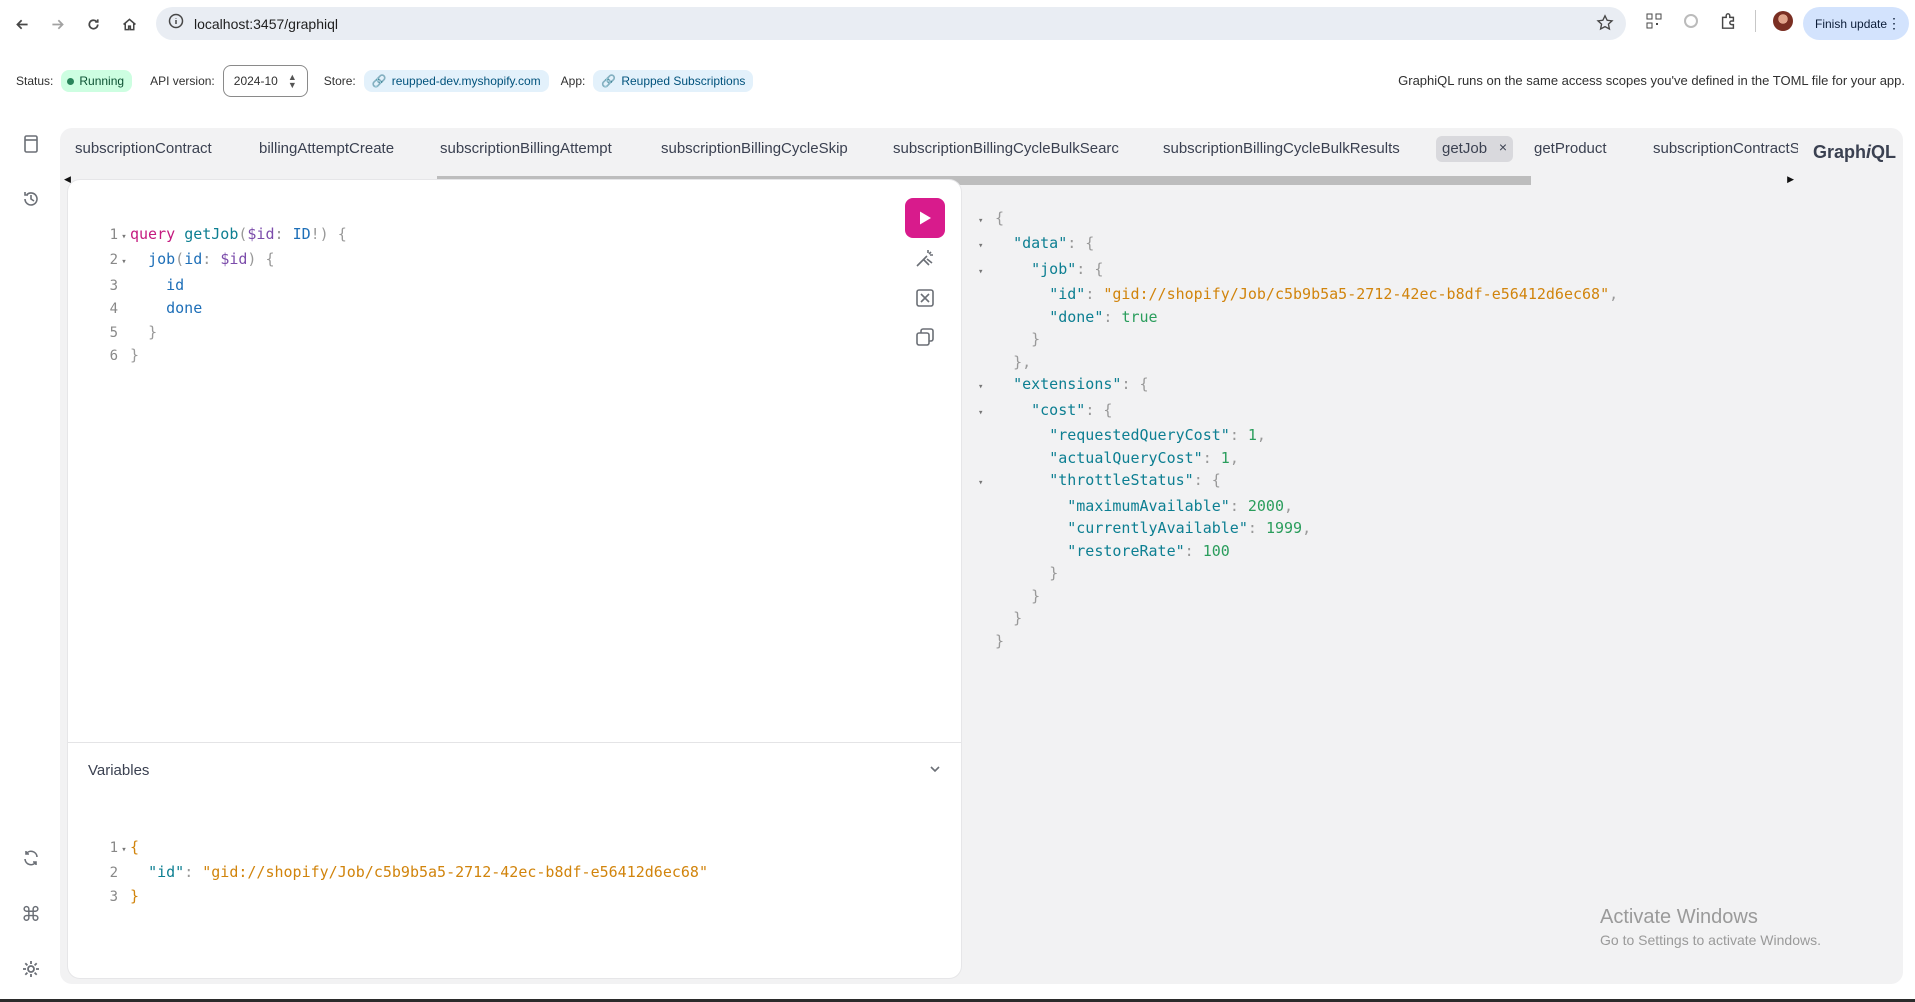  I want to click on home-icon, so click(129, 24).